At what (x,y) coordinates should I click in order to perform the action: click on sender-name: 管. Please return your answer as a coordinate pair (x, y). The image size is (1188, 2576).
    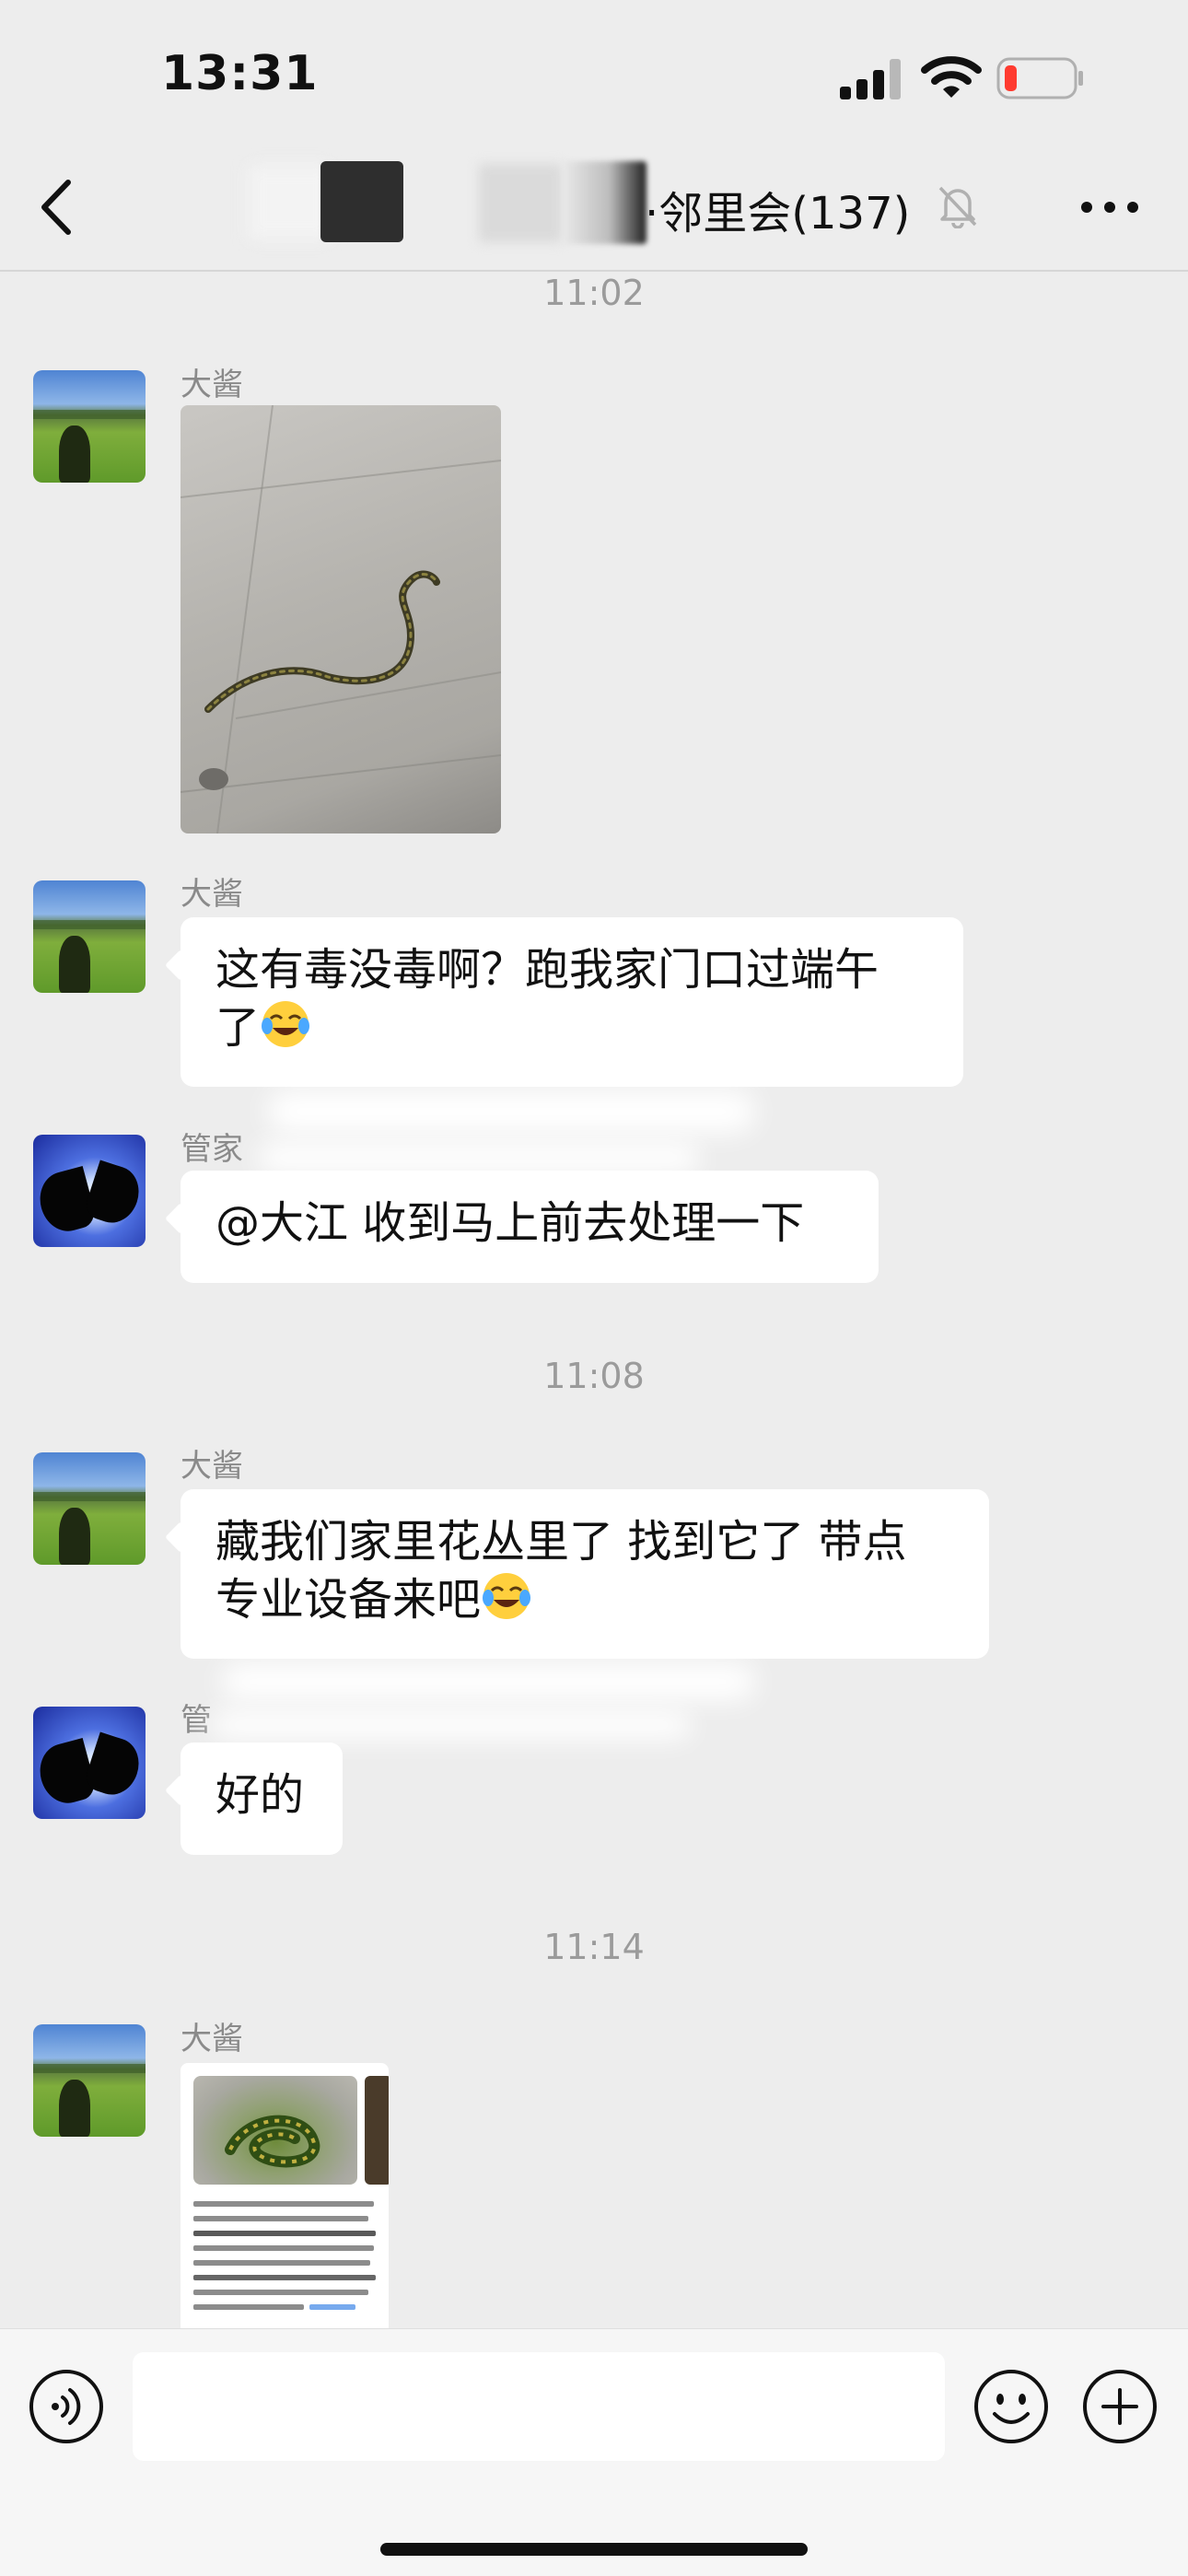
    Looking at the image, I should click on (196, 1720).